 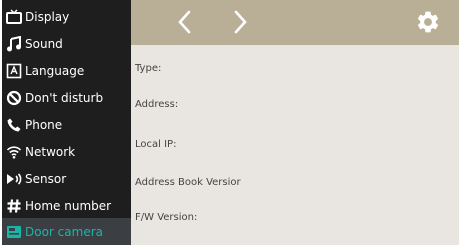 I want to click on sidebar-item-sensor: Sensor, so click(x=66, y=178).